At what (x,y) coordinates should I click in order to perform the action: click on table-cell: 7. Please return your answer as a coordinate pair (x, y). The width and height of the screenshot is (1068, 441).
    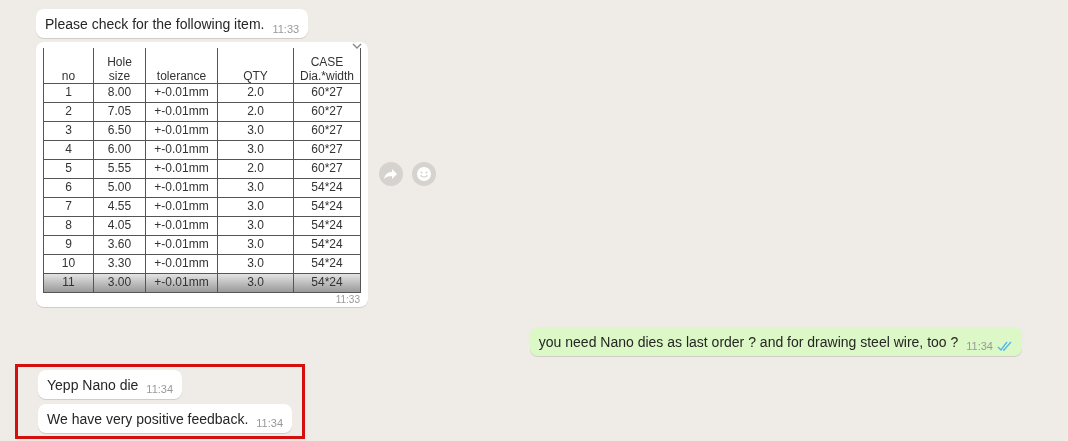
    Looking at the image, I should click on (68, 206).